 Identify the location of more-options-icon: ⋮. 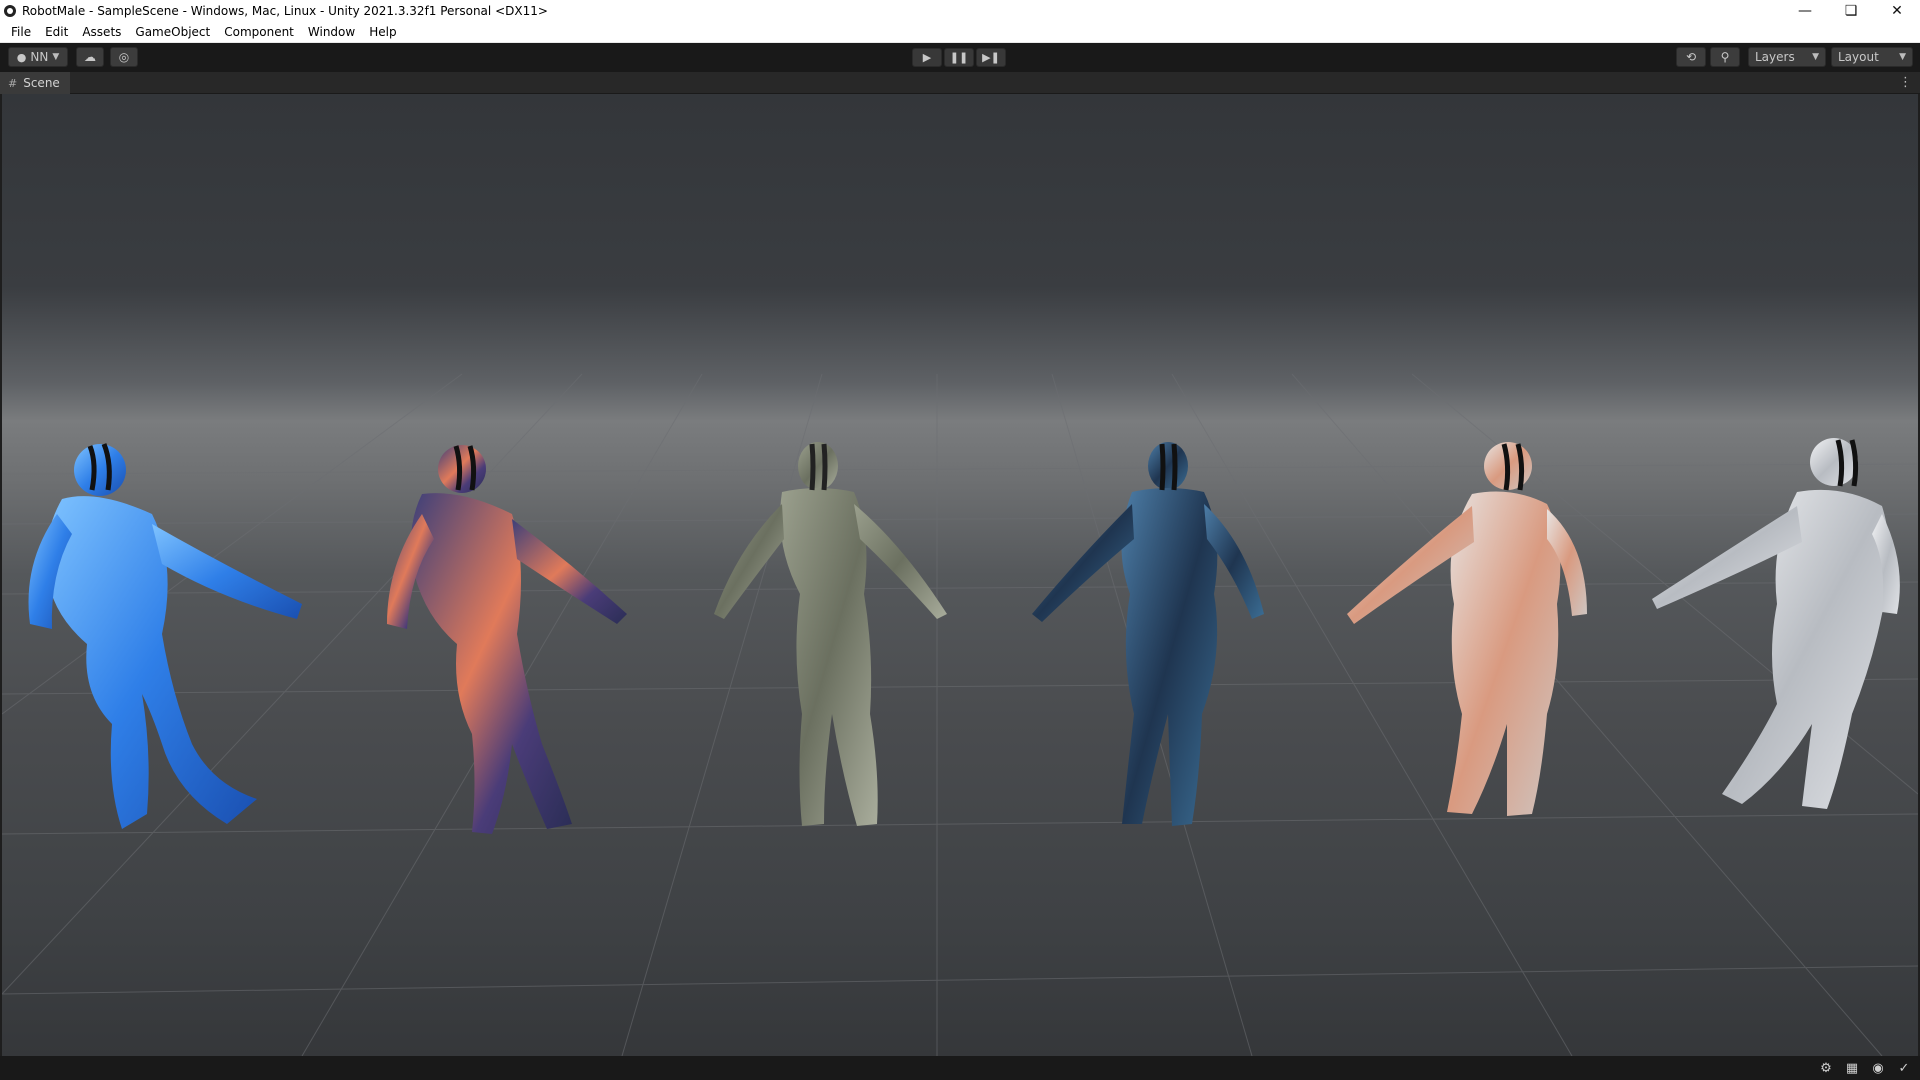
(1905, 82).